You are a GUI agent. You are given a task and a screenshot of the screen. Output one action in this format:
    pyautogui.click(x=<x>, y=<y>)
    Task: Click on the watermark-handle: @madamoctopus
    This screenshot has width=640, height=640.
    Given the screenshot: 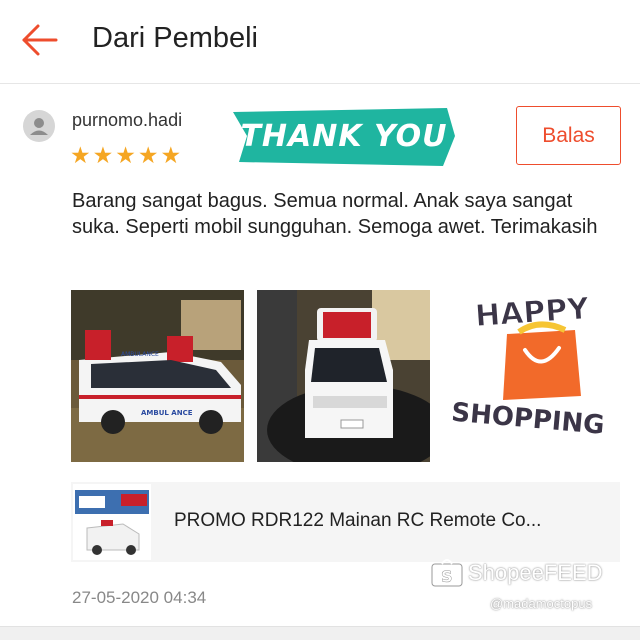 What is the action you would take?
    pyautogui.click(x=541, y=603)
    